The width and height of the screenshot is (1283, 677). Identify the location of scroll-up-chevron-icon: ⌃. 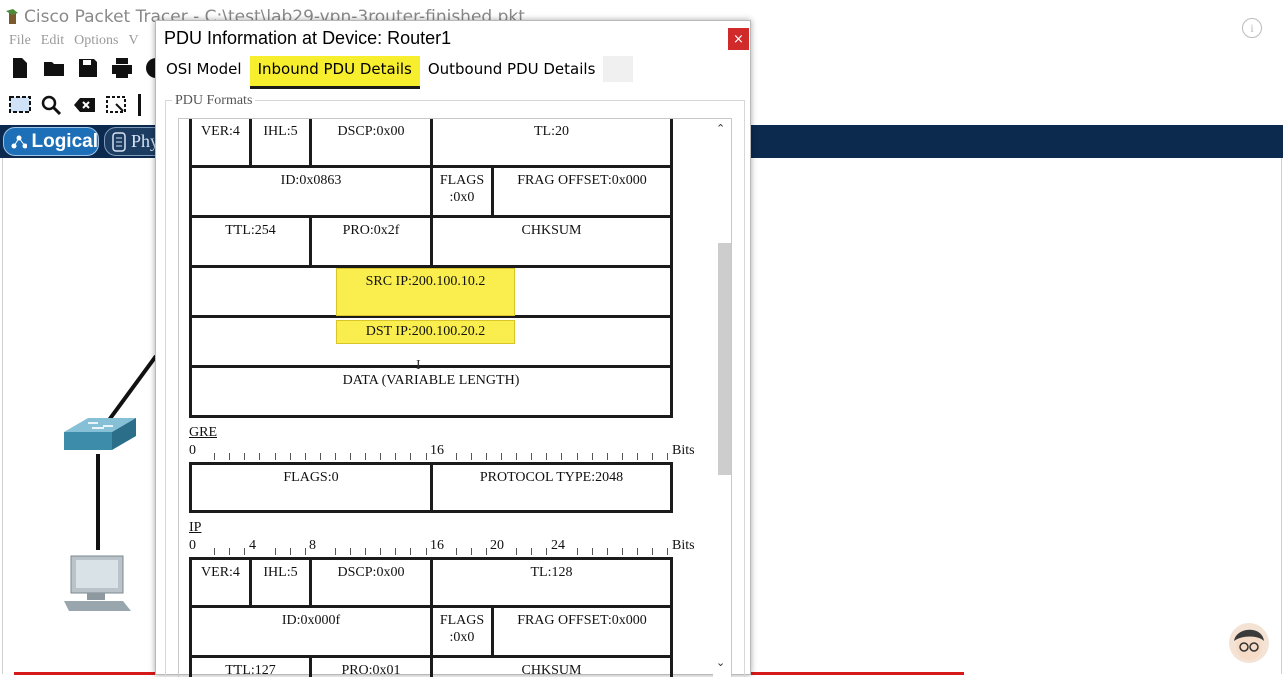
(720, 128).